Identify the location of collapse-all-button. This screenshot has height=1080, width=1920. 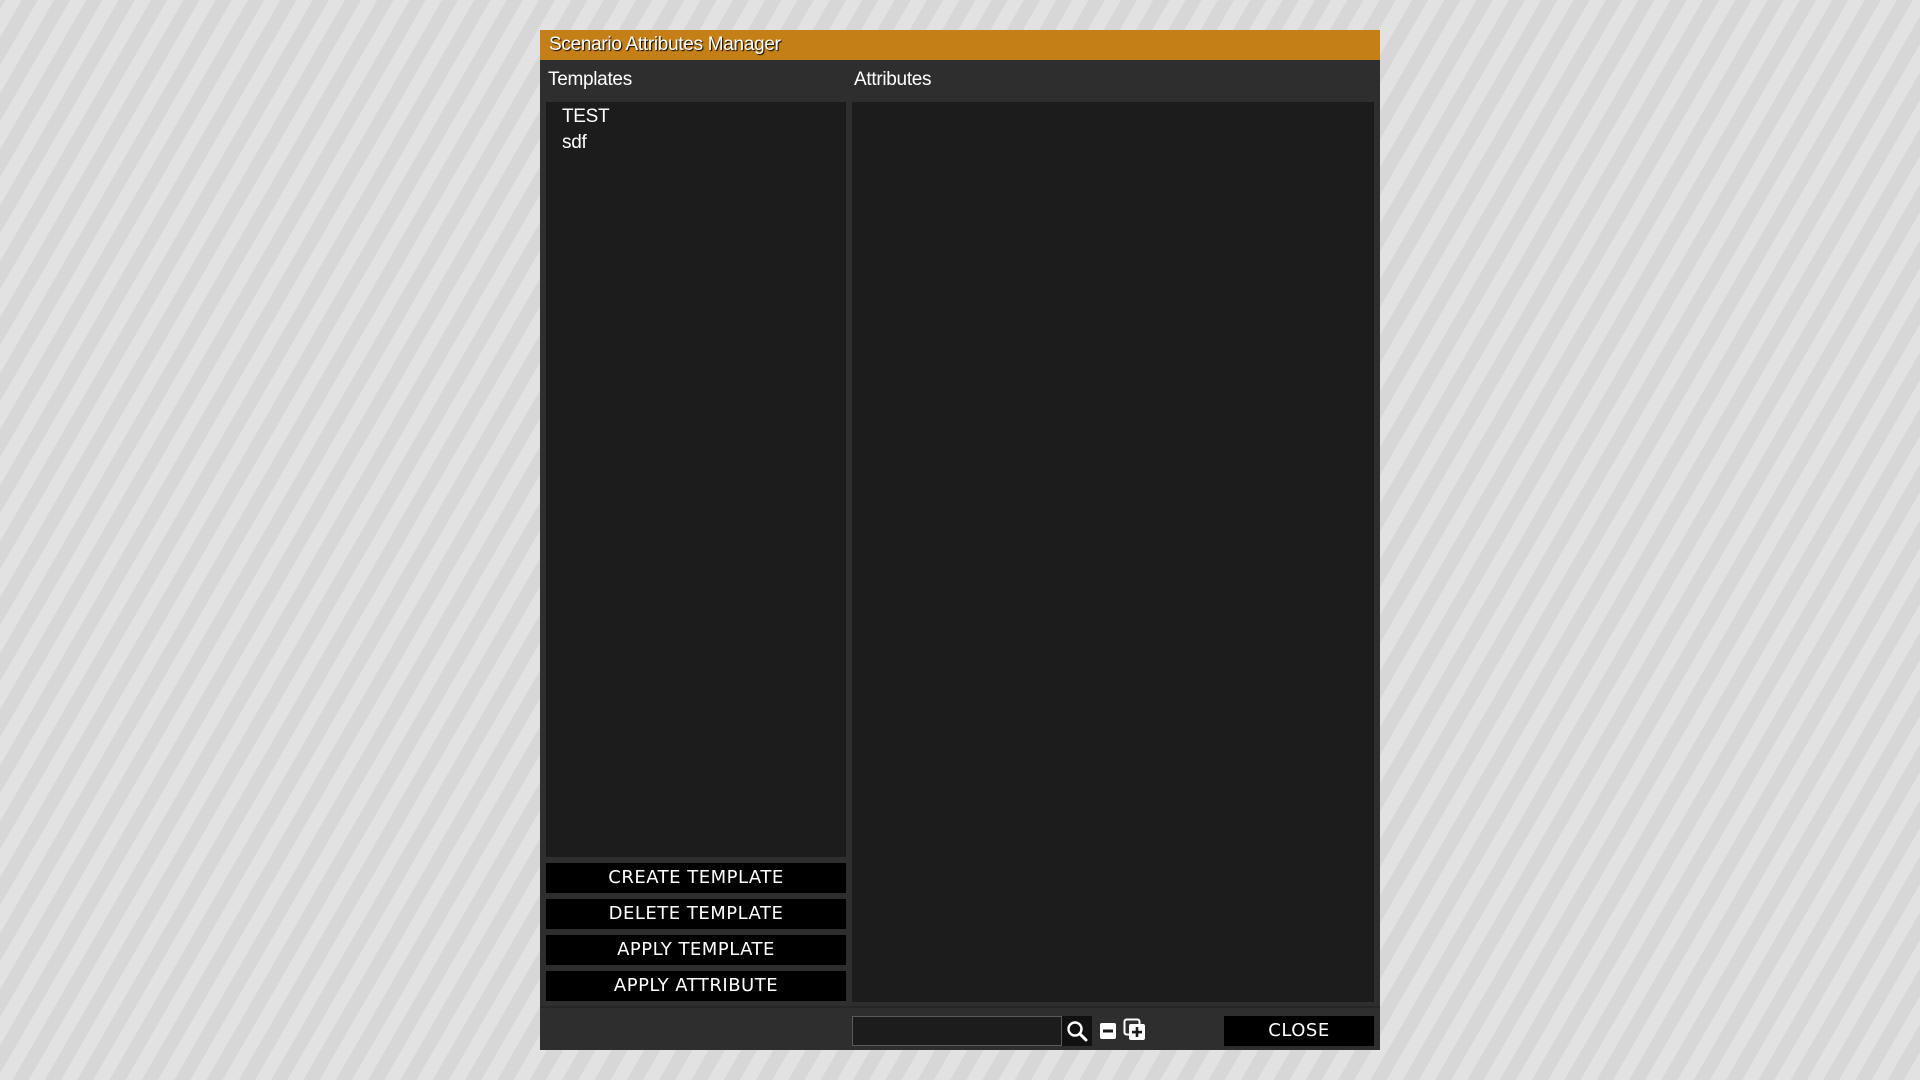
(1108, 1031).